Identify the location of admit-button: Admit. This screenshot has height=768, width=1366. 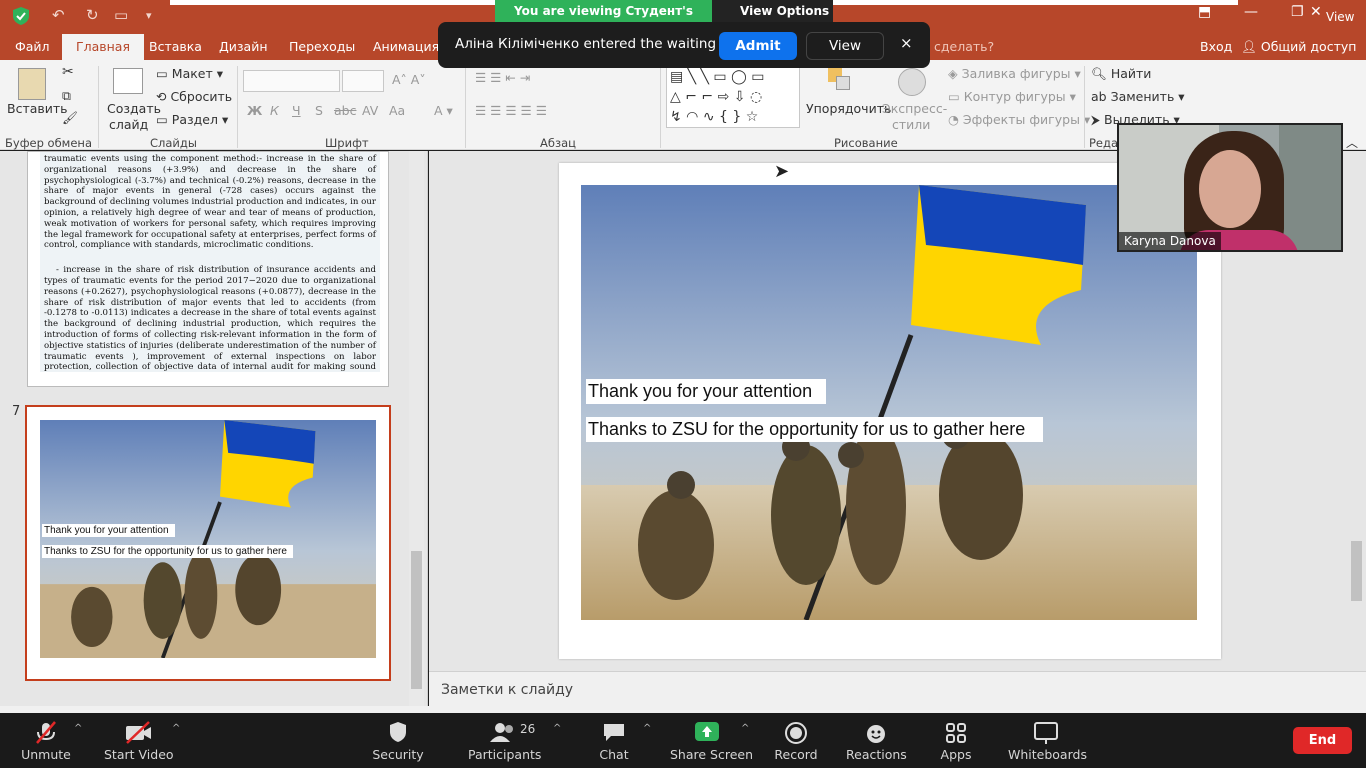
(758, 46).